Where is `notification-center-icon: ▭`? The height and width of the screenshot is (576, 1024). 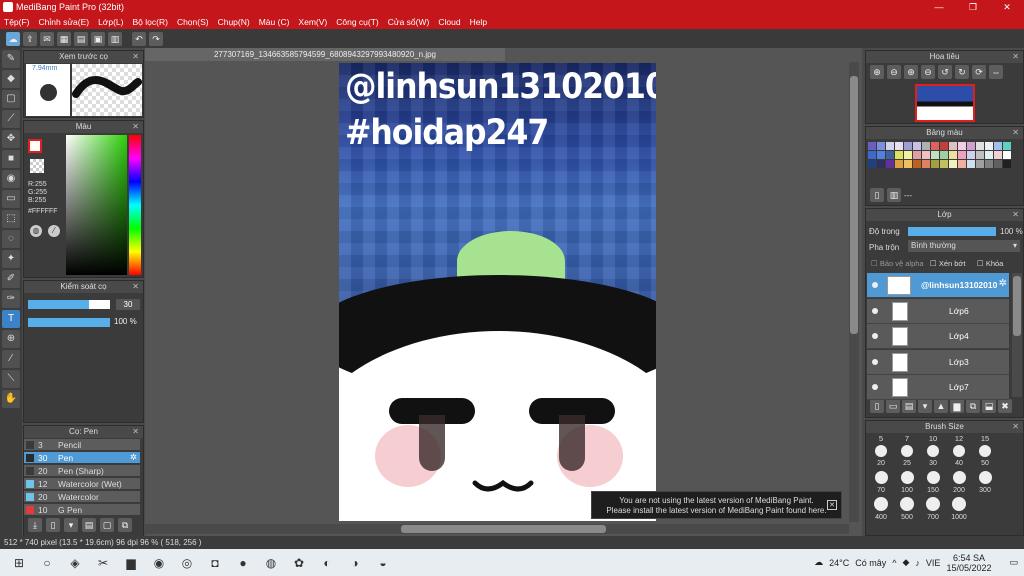 notification-center-icon: ▭ is located at coordinates (1013, 562).